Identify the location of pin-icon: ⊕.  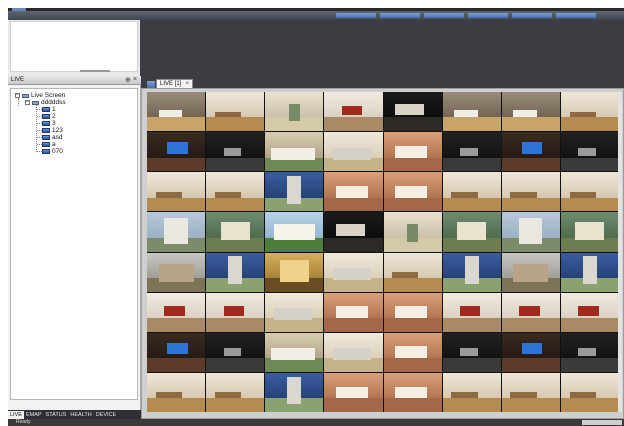
(128, 80).